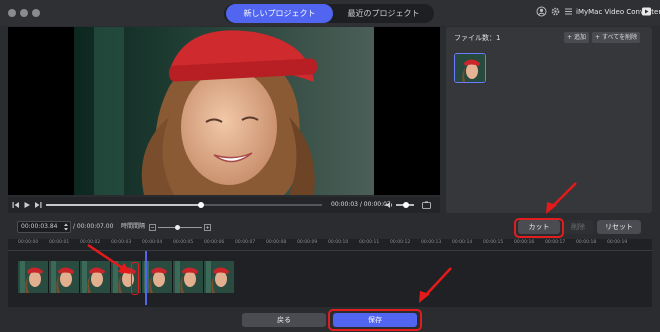 This screenshot has width=660, height=332. What do you see at coordinates (245, 242) in the screenshot?
I see `timeline-tick-label: 00:00:07` at bounding box center [245, 242].